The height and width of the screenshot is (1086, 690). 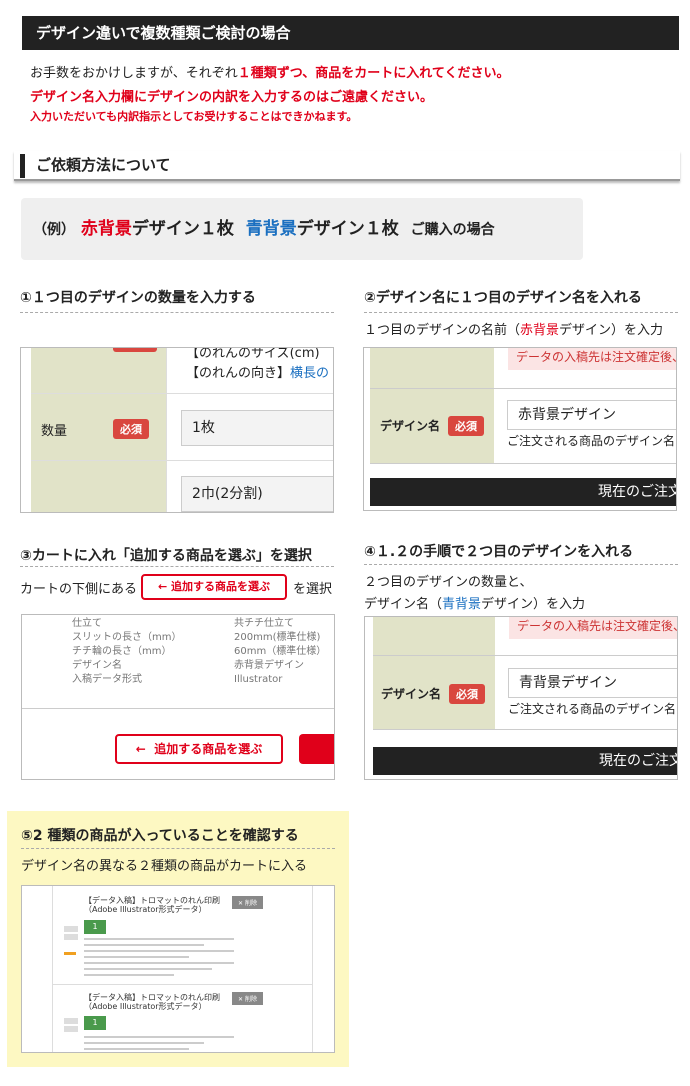 What do you see at coordinates (163, 33) in the screenshot?
I see `section-title: デザイン違いで複数種類ご検討の場合` at bounding box center [163, 33].